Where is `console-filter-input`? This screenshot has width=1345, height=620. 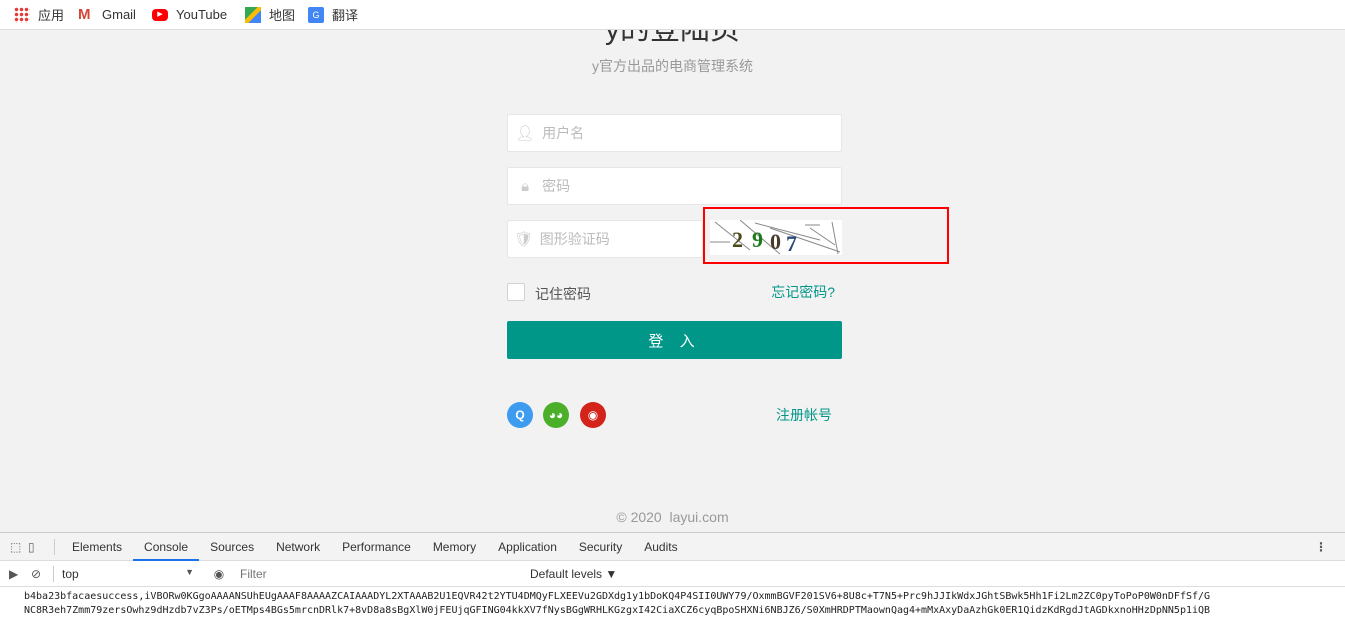
console-filter-input is located at coordinates (378, 573).